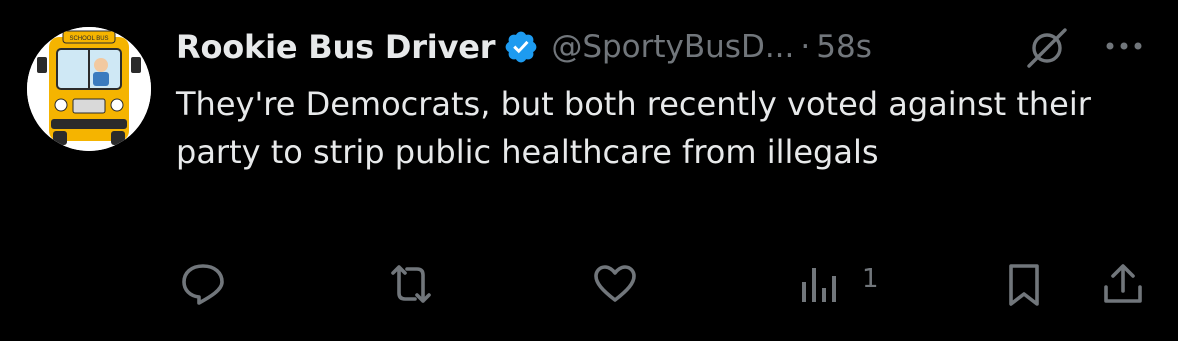  I want to click on avatar: SCHOOL BUS, so click(89, 89).